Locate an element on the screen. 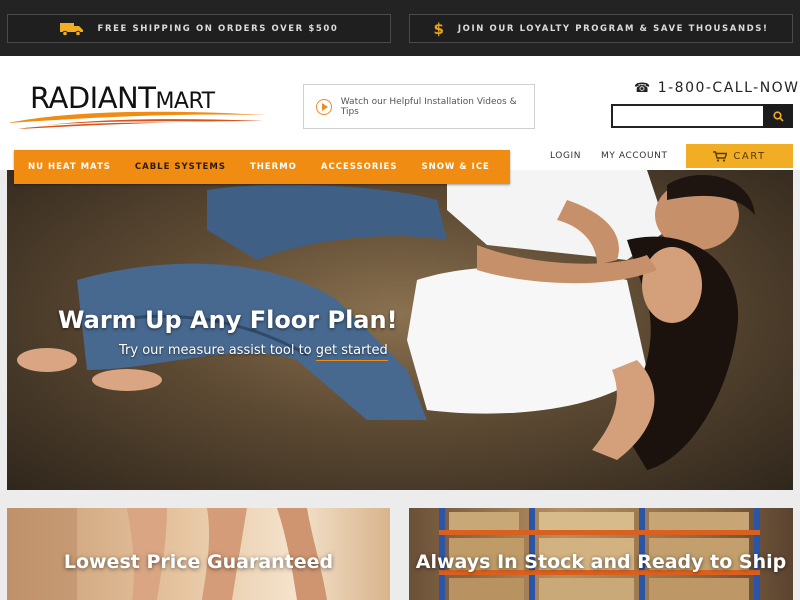 The height and width of the screenshot is (600, 800). play-icon is located at coordinates (324, 106).